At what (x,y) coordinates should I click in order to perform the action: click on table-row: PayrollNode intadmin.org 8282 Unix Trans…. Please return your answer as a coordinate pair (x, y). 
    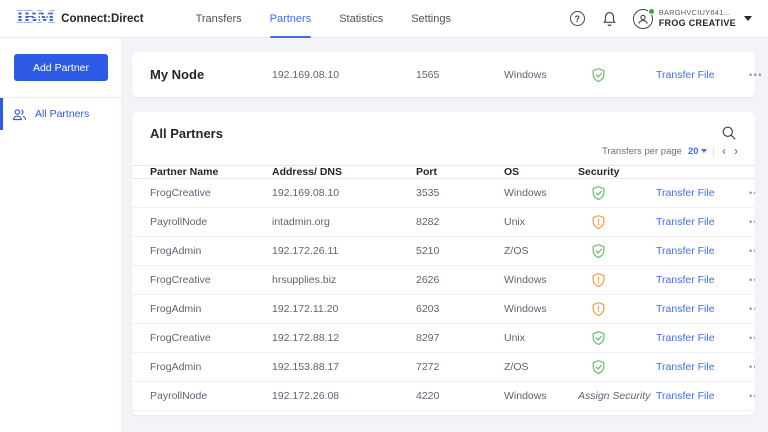
    Looking at the image, I should click on (443, 222).